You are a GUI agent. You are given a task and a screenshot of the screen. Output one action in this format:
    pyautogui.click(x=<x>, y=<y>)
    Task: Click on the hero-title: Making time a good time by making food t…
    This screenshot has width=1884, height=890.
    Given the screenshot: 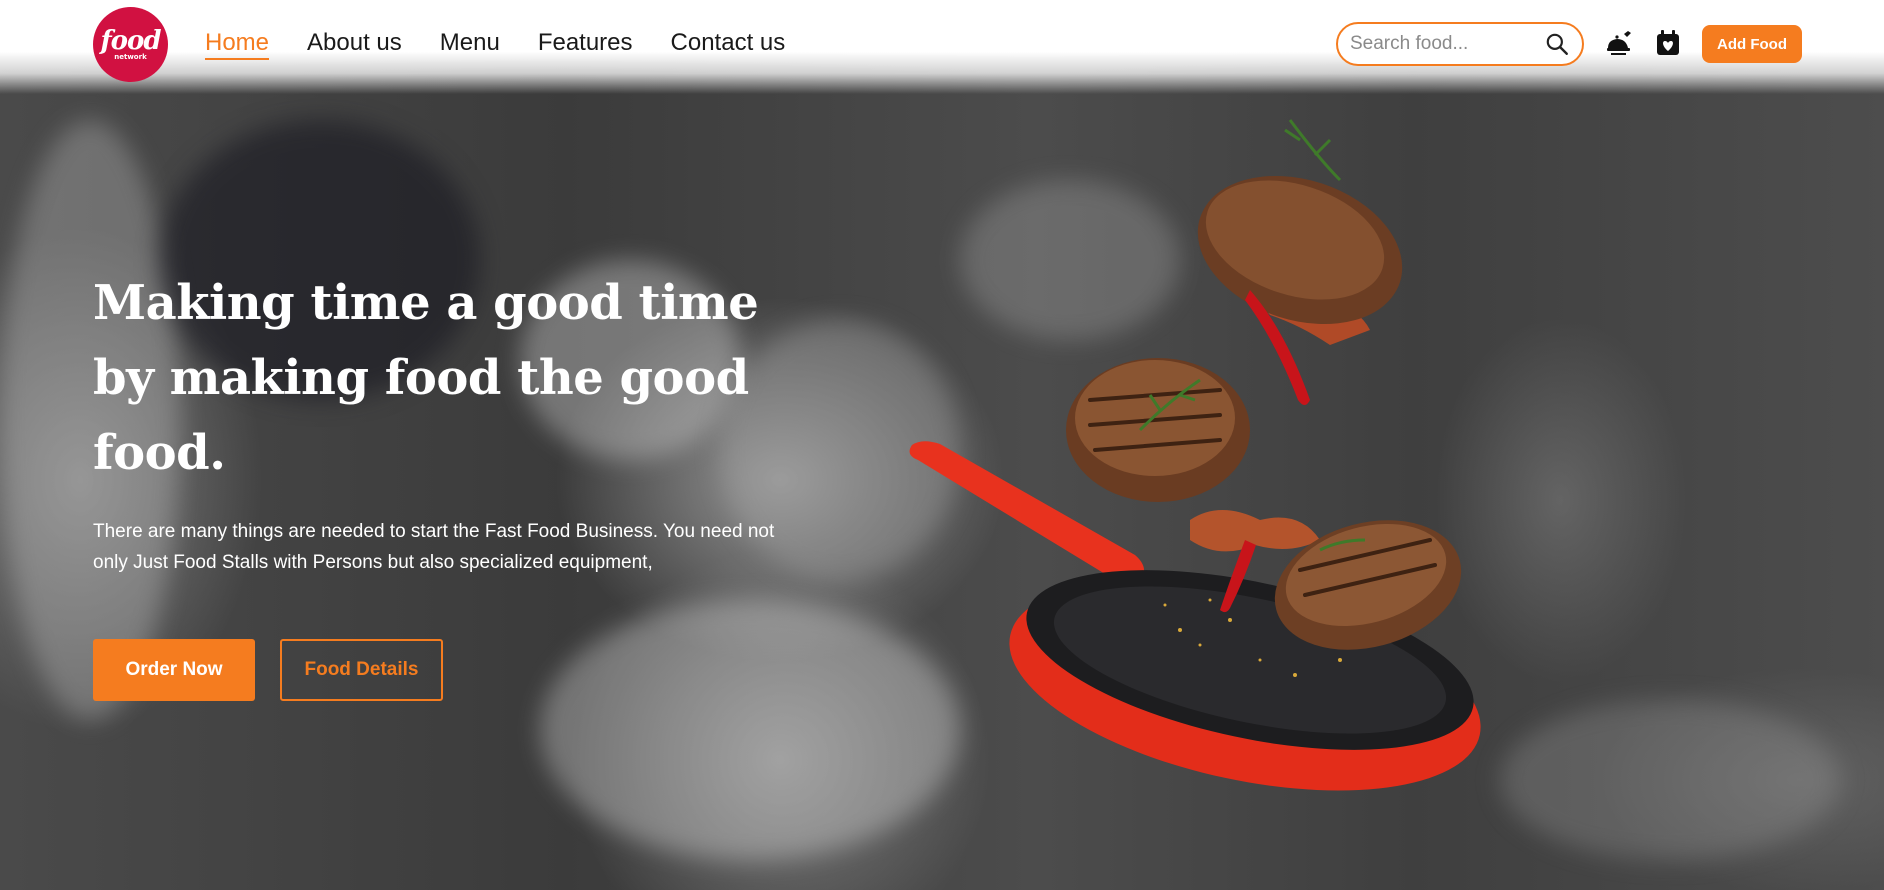 What is the action you would take?
    pyautogui.click(x=426, y=378)
    